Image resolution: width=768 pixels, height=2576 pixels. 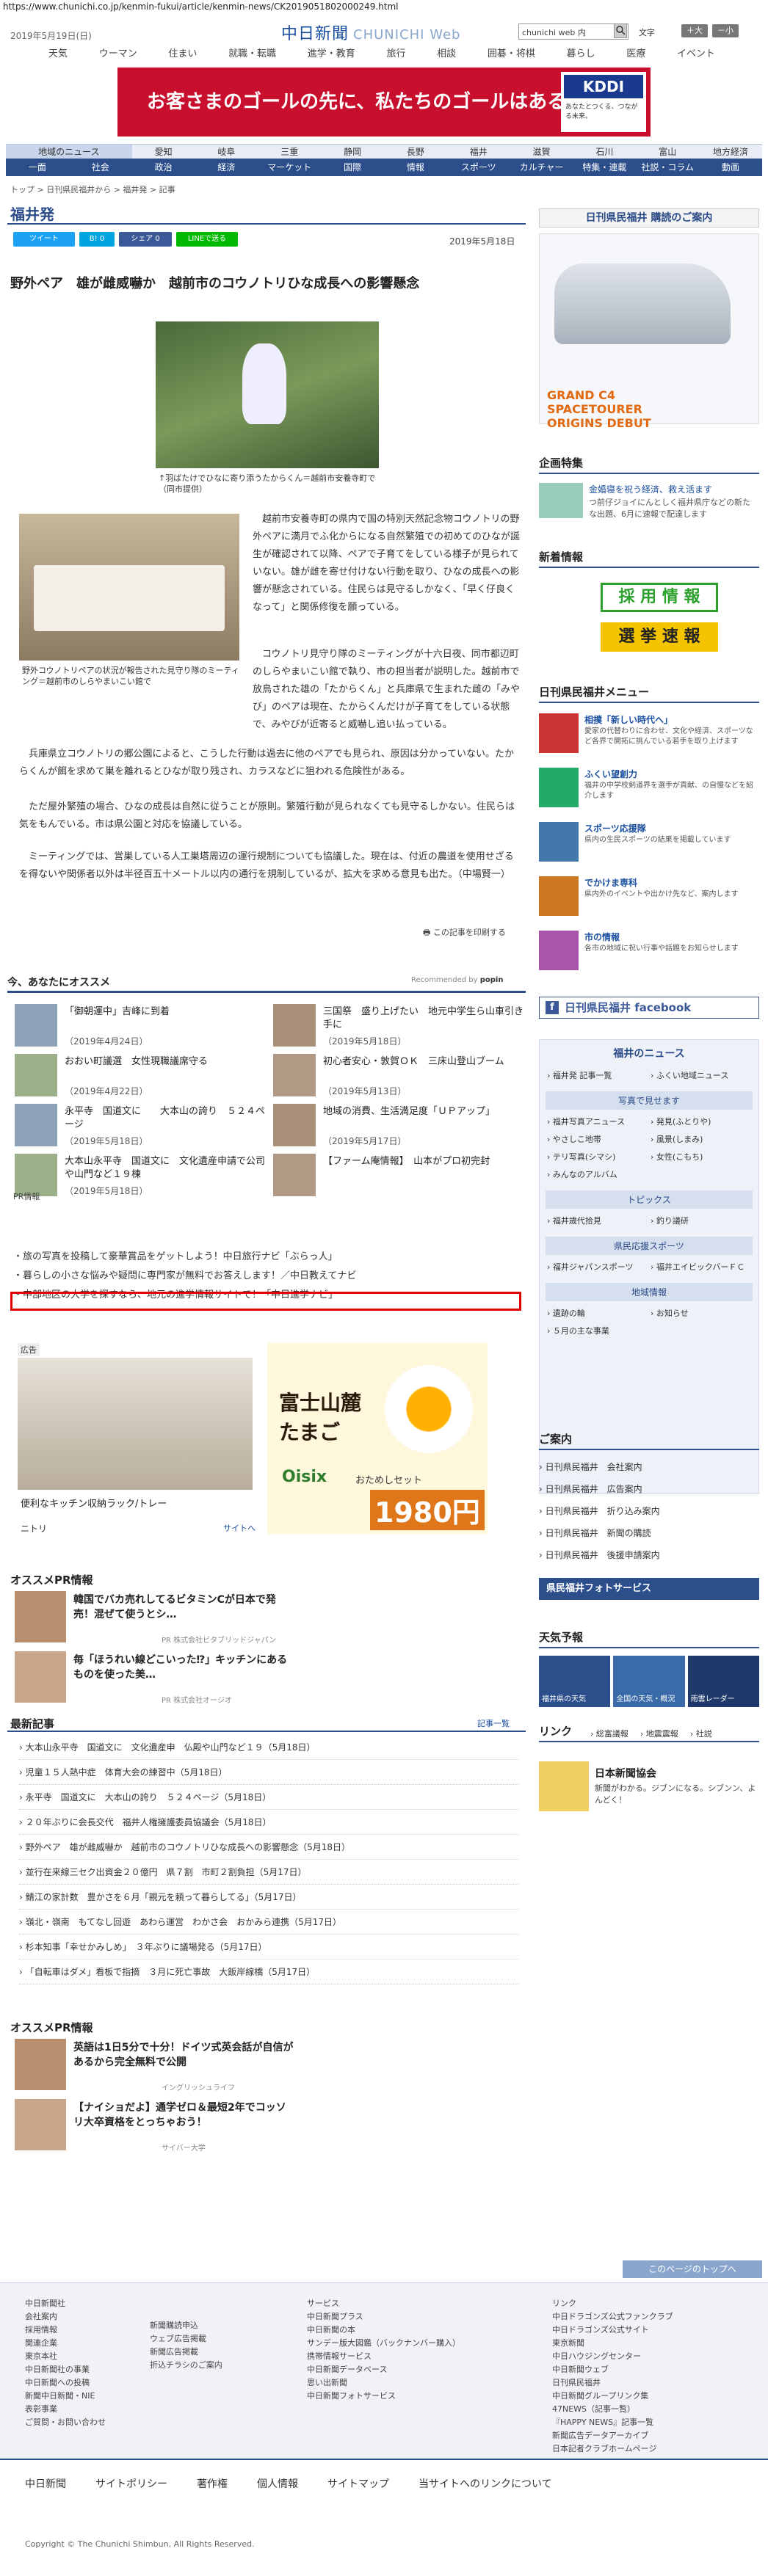 I want to click on latest-item: › 野外ペア 雄が雌威嚇か 越前市のコウノトリひな成長への影響懸念（5月18日）, so click(x=268, y=1847).